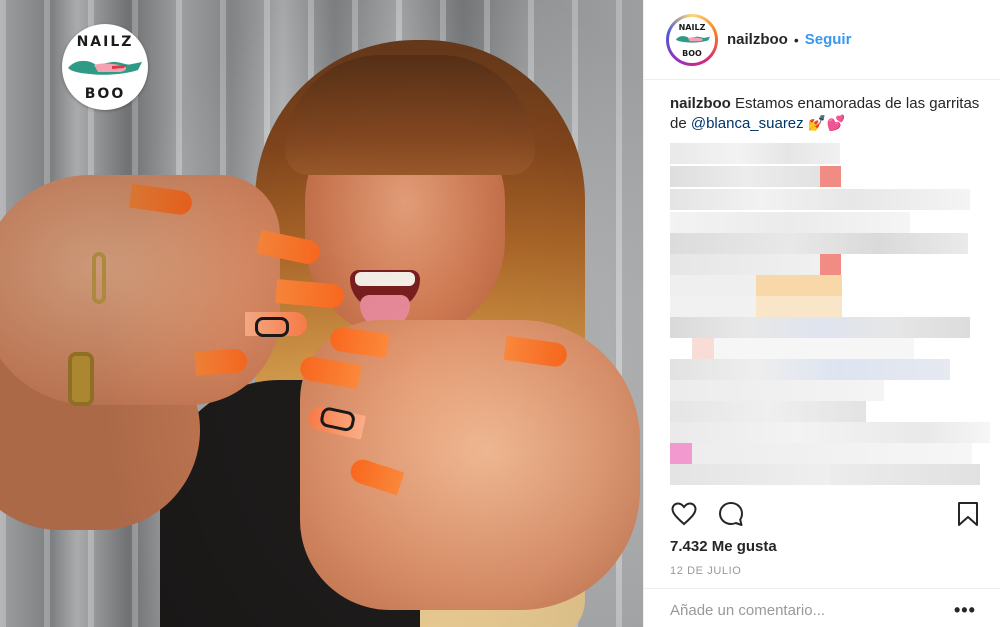 The image size is (1000, 627). What do you see at coordinates (828, 39) in the screenshot?
I see `follow-button: Seguir` at bounding box center [828, 39].